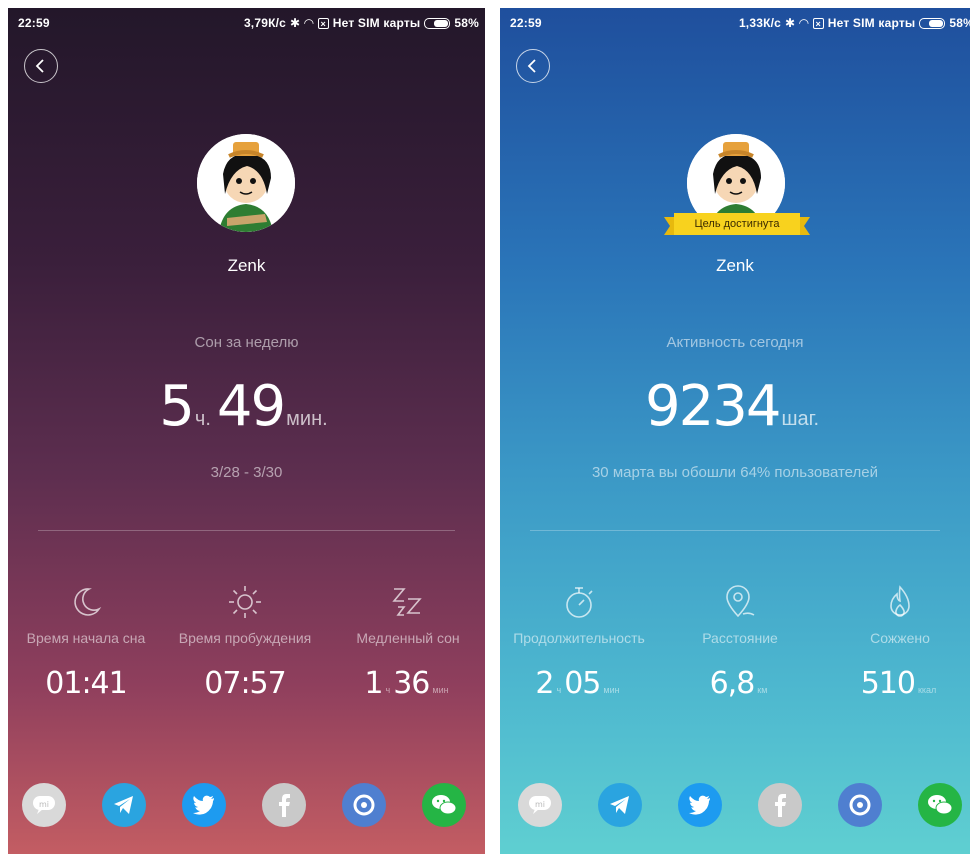 The width and height of the screenshot is (970, 854). Describe the element at coordinates (927, 690) in the screenshot. I see `stat-unit: ккал` at that location.